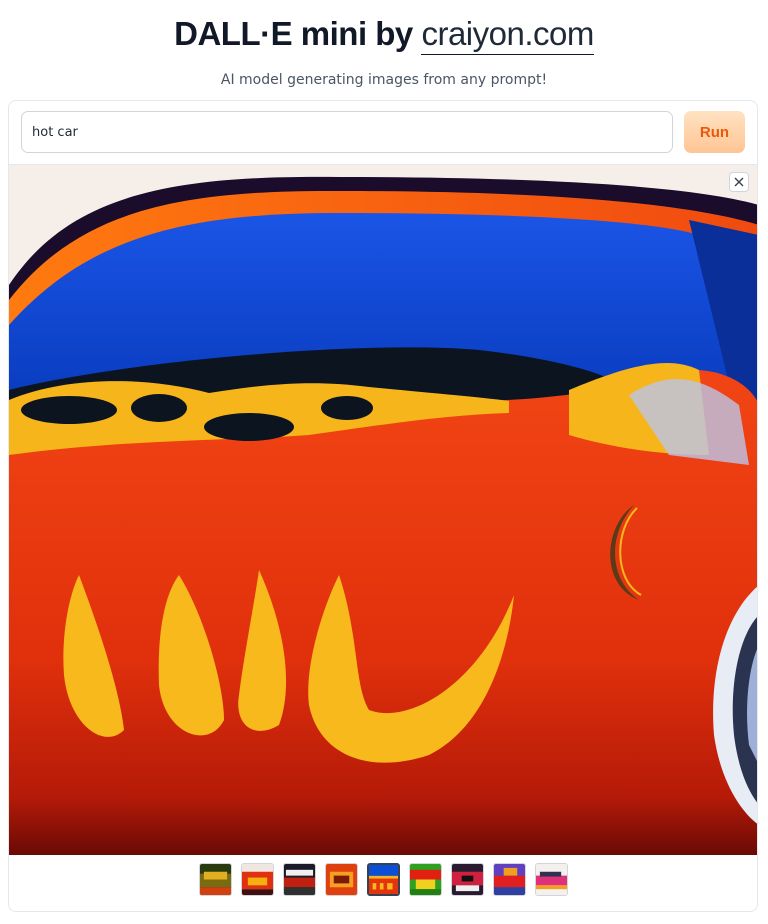  Describe the element at coordinates (714, 132) in the screenshot. I see `run-button: Run` at that location.